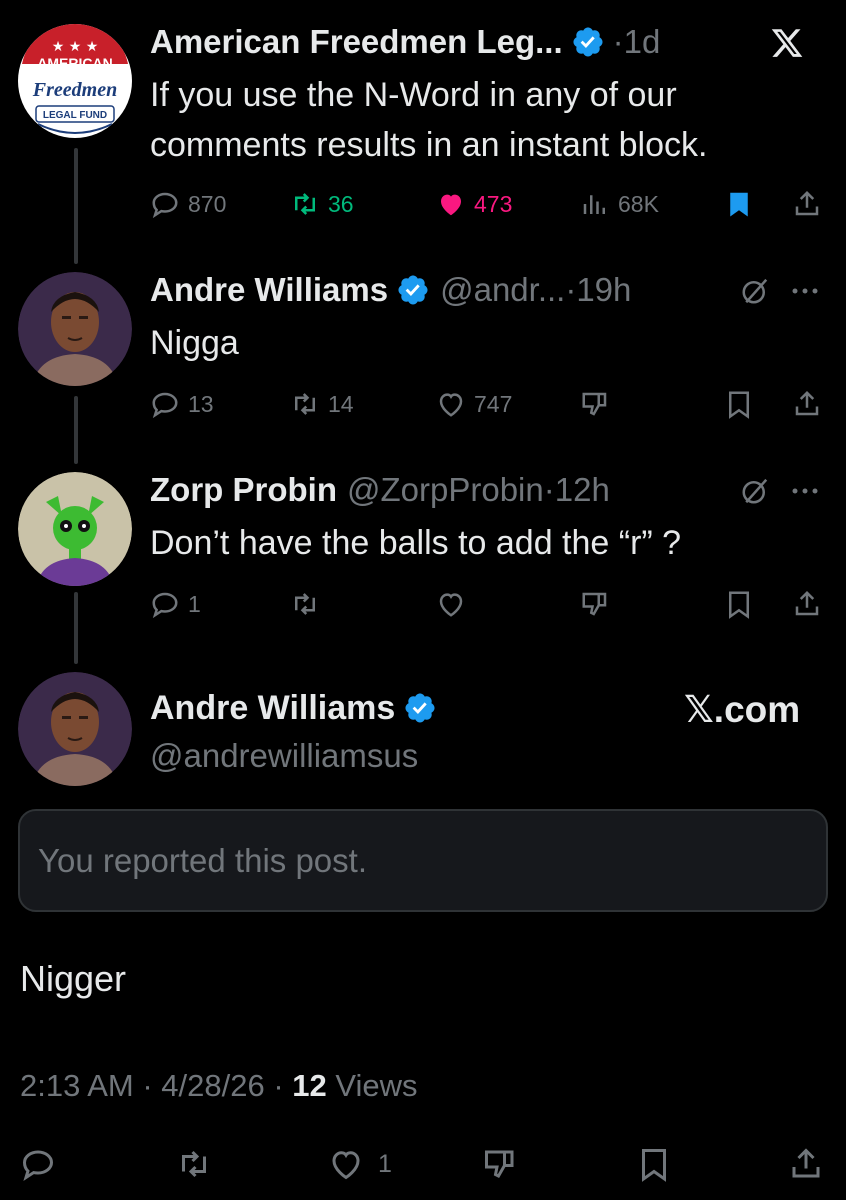 The image size is (846, 1200). I want to click on repost-button: 14, so click(322, 404).